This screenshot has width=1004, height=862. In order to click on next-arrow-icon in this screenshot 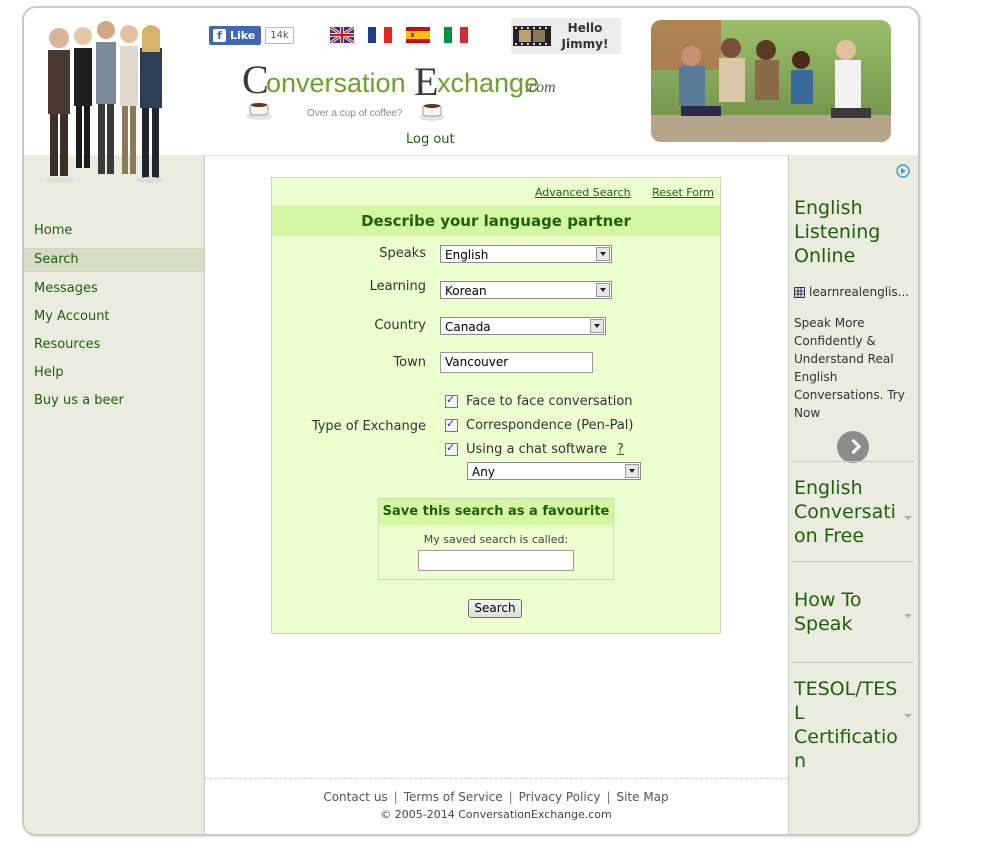, I will do `click(853, 447)`.